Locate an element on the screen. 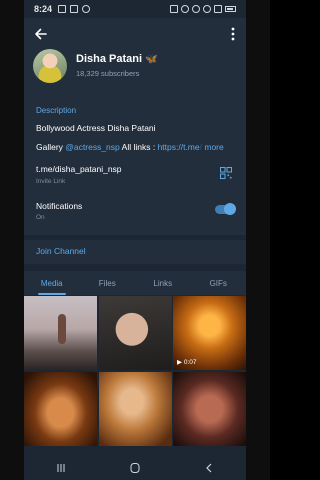 The width and height of the screenshot is (320, 480). qr-code-icon is located at coordinates (226, 173).